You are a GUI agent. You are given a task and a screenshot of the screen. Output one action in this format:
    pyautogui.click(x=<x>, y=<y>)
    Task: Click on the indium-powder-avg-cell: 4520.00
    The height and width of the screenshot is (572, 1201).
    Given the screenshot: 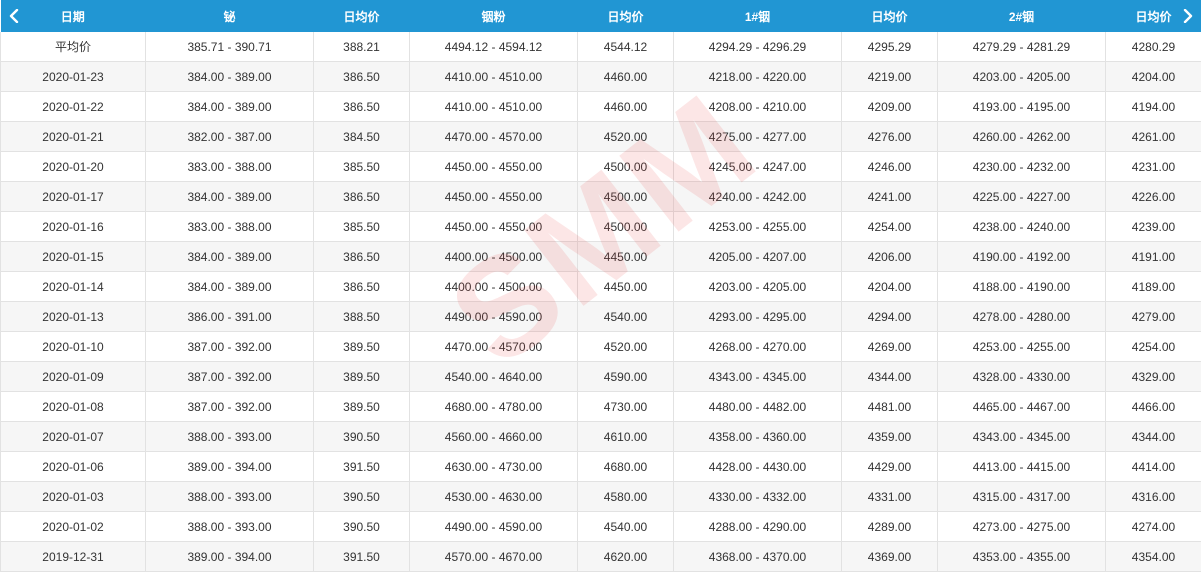 What is the action you would take?
    pyautogui.click(x=626, y=347)
    